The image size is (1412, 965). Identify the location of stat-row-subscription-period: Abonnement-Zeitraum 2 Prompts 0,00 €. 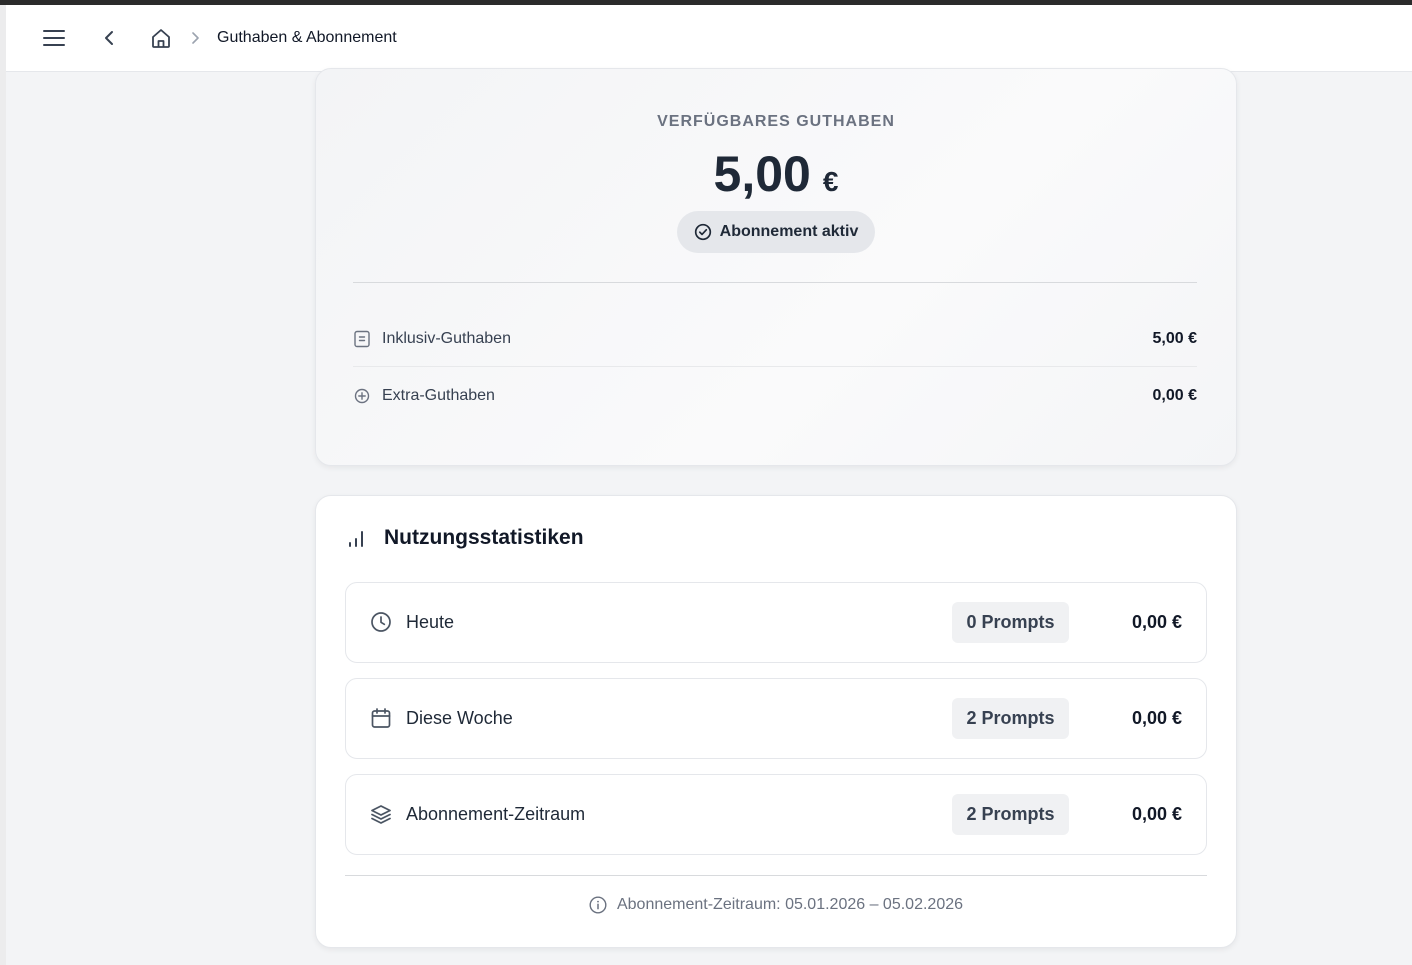
(776, 814).